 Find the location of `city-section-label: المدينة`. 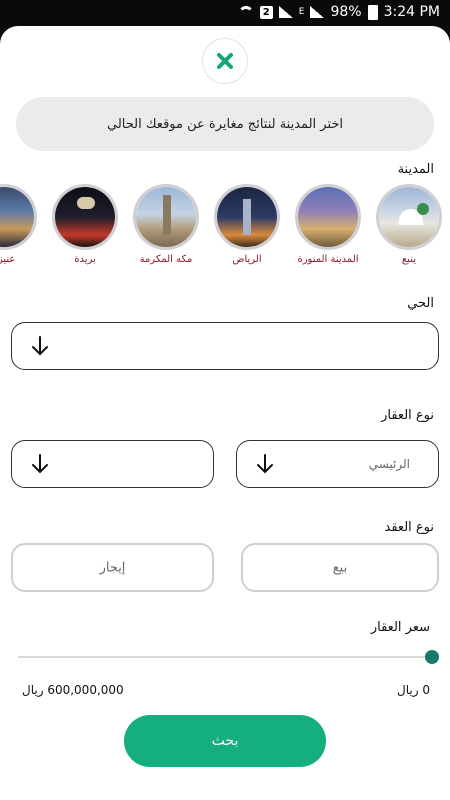

city-section-label: المدينة is located at coordinates (415, 169).